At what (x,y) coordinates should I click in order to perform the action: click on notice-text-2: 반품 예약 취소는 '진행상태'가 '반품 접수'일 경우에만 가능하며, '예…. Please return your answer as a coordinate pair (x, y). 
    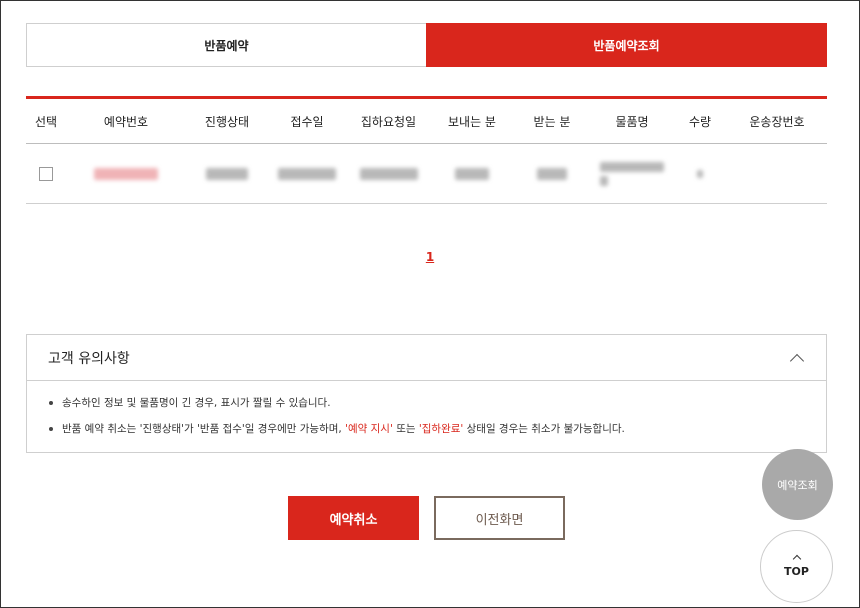
    Looking at the image, I should click on (343, 428).